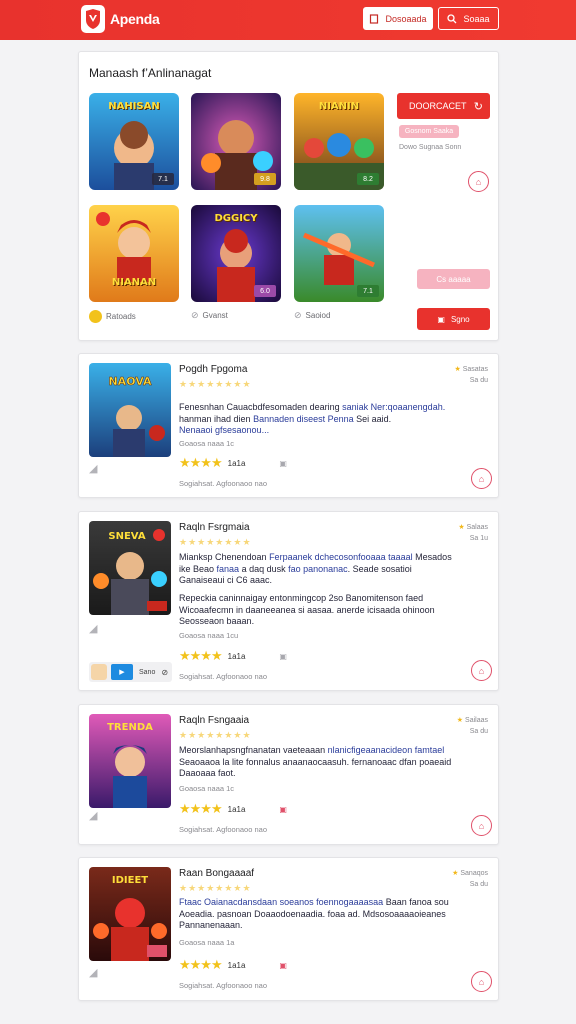 The width and height of the screenshot is (576, 1024). I want to click on featured-primary-button: DOORCACET ↻, so click(443, 106).